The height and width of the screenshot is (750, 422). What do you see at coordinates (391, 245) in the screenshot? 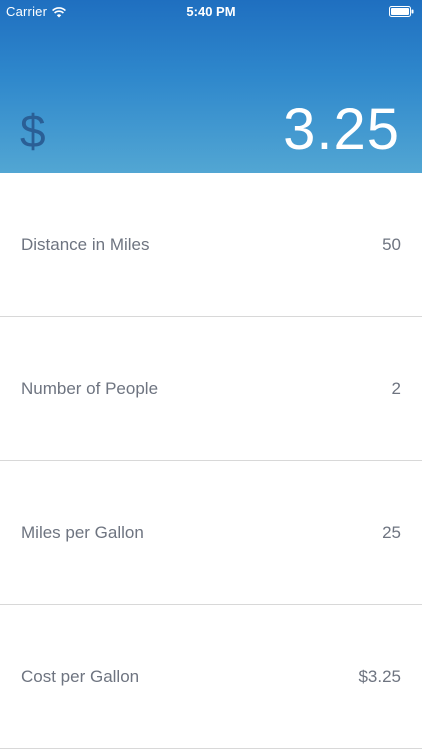
I see `distance-value: 50` at bounding box center [391, 245].